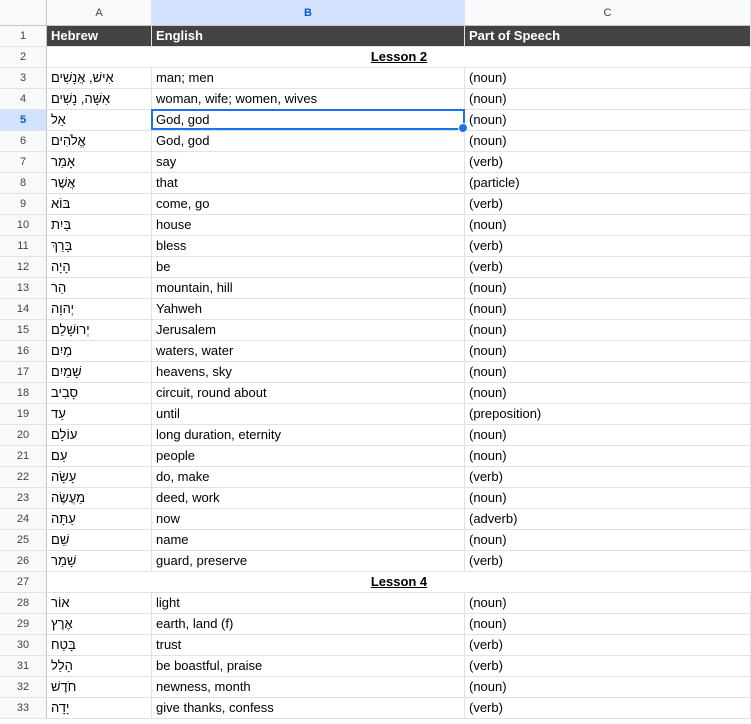 Image resolution: width=751 pixels, height=724 pixels. What do you see at coordinates (99, 393) in the screenshot?
I see `hebrew-cell: סָבִיב` at bounding box center [99, 393].